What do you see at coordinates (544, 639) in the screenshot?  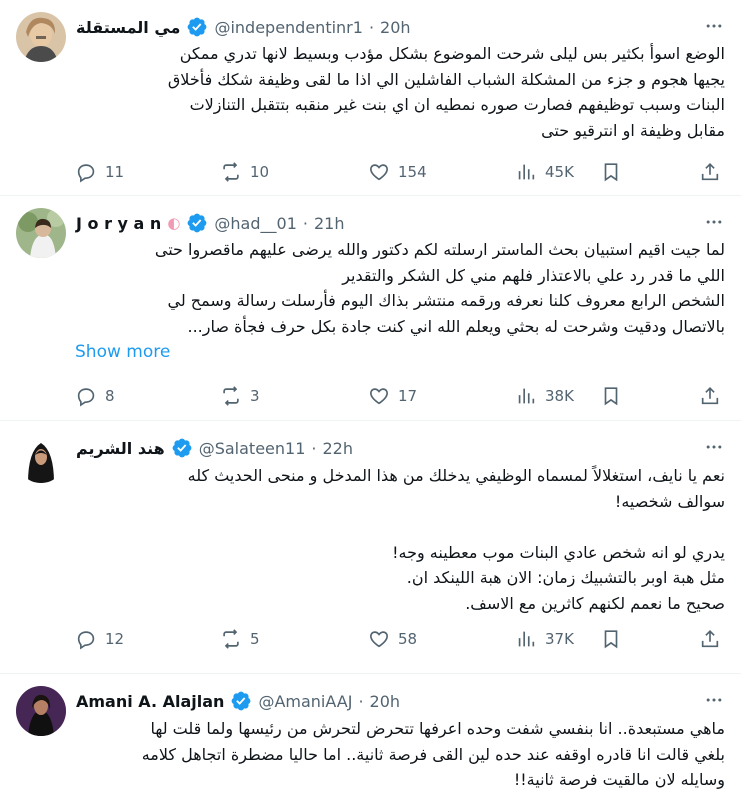 I see `views-button: 37K` at bounding box center [544, 639].